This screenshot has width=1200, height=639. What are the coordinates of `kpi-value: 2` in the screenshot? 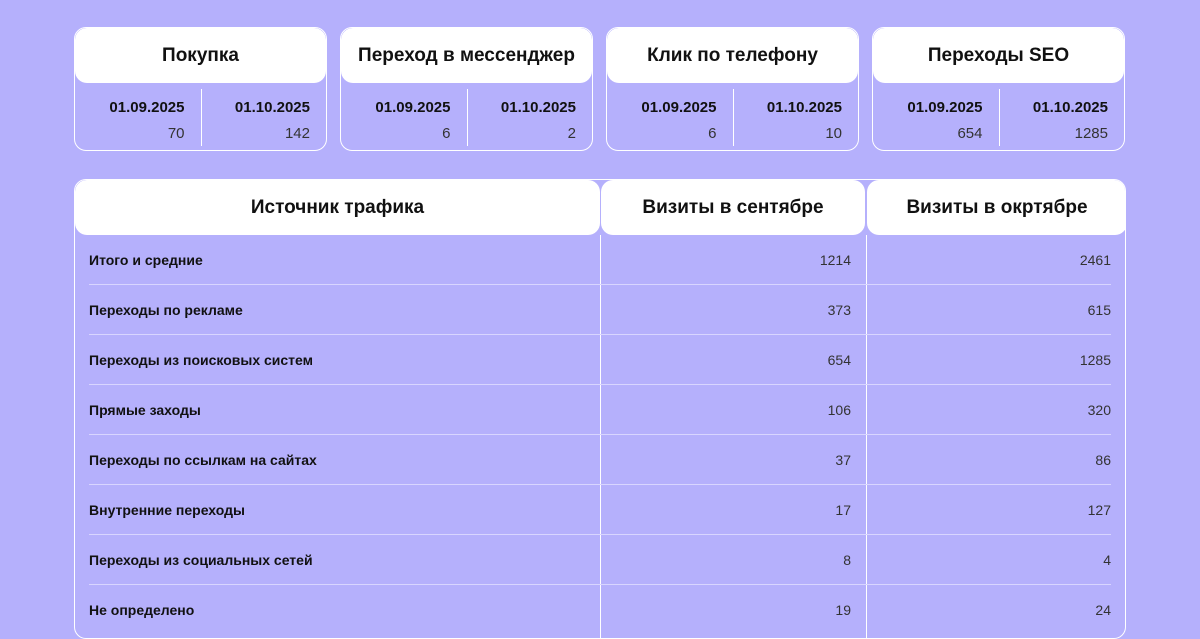 It's located at (571, 133).